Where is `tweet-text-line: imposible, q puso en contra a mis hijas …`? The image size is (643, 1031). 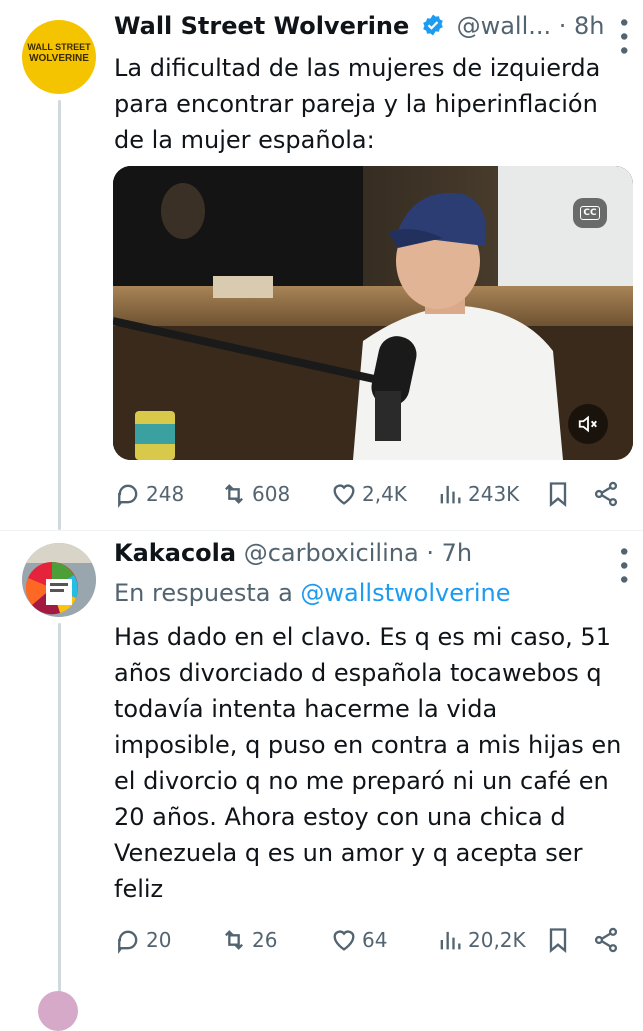 tweet-text-line: imposible, q puso en contra a mis hijas … is located at coordinates (368, 745).